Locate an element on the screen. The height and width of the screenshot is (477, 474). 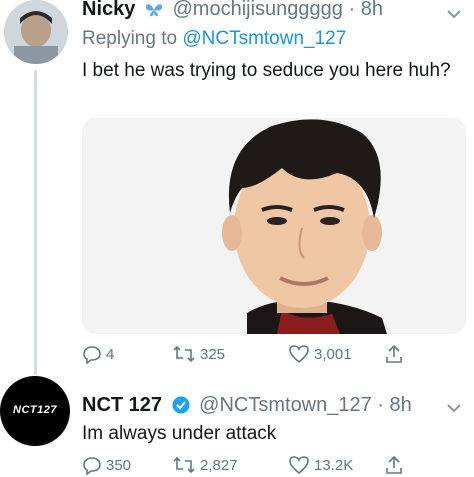
reply-button: 350 is located at coordinates (106, 465).